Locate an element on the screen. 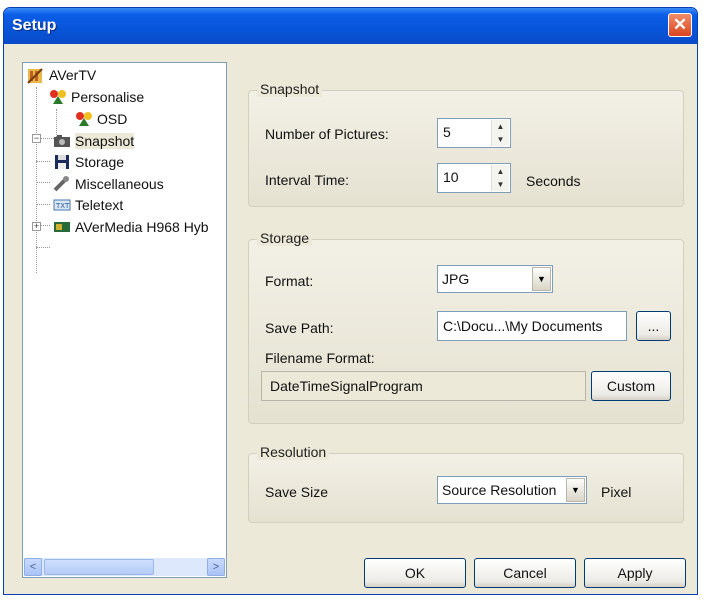 This screenshot has width=703, height=601. save-size-value: Source Resolution is located at coordinates (499, 490).